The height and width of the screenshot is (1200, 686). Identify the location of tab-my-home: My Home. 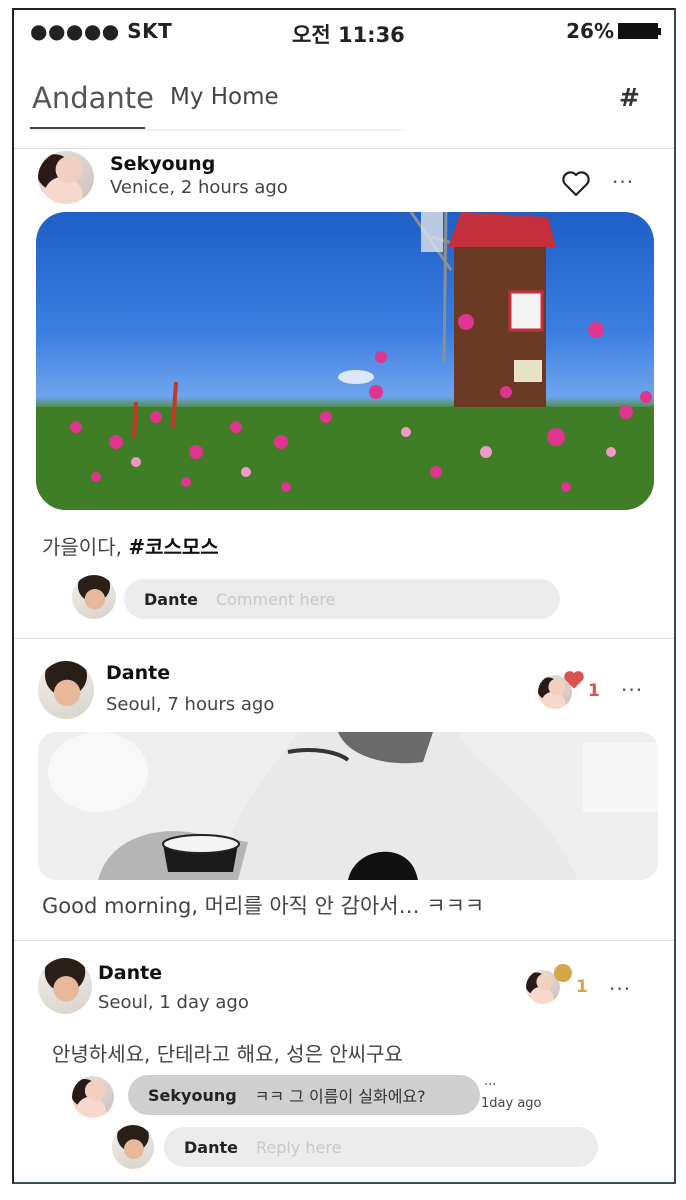
(224, 97).